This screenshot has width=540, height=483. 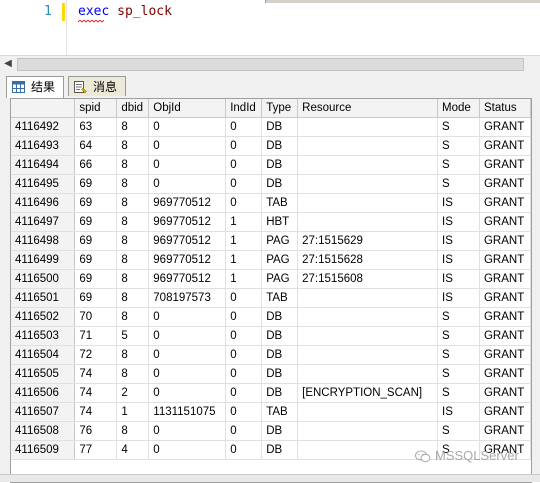 What do you see at coordinates (96, 336) in the screenshot?
I see `table-cell: 71` at bounding box center [96, 336].